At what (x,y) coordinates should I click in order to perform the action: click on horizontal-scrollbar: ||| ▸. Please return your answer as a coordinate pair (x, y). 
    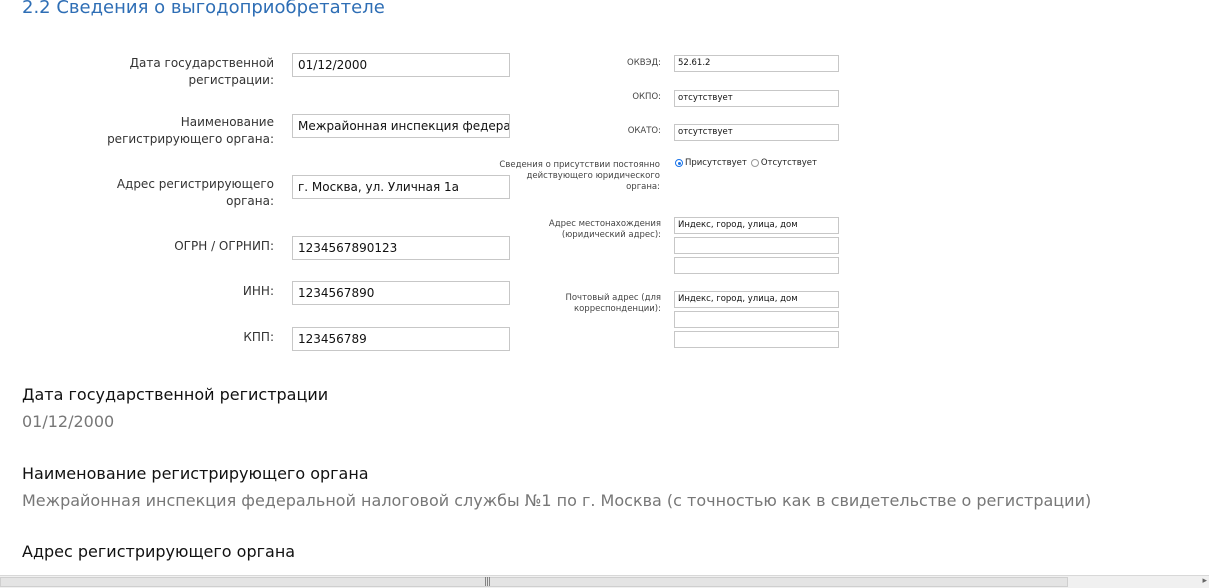
    Looking at the image, I should click on (604, 581).